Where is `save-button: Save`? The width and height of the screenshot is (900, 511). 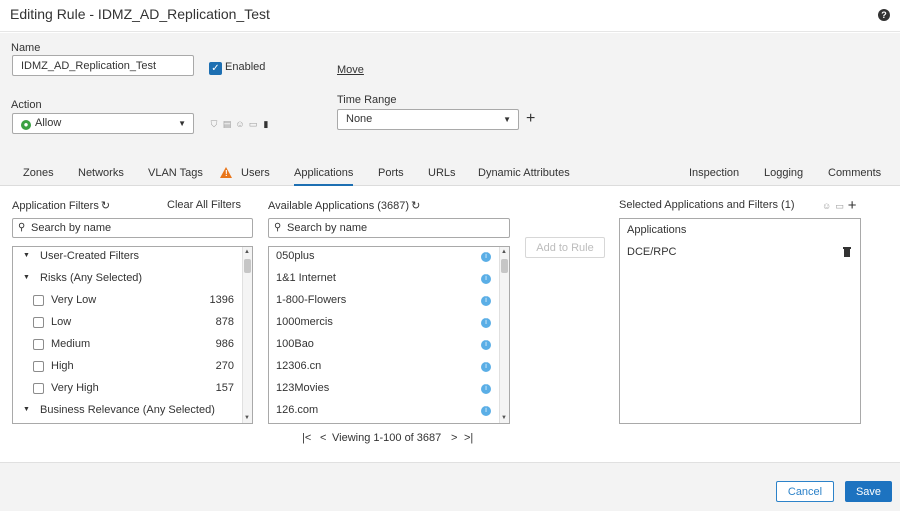 save-button: Save is located at coordinates (868, 491).